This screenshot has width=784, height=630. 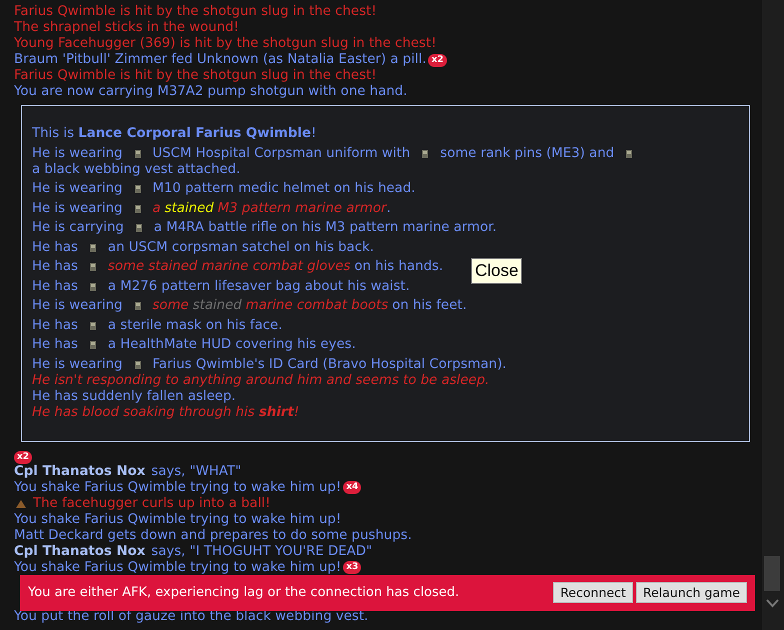 I want to click on item-description: M3 pattern marine armor, so click(x=302, y=208).